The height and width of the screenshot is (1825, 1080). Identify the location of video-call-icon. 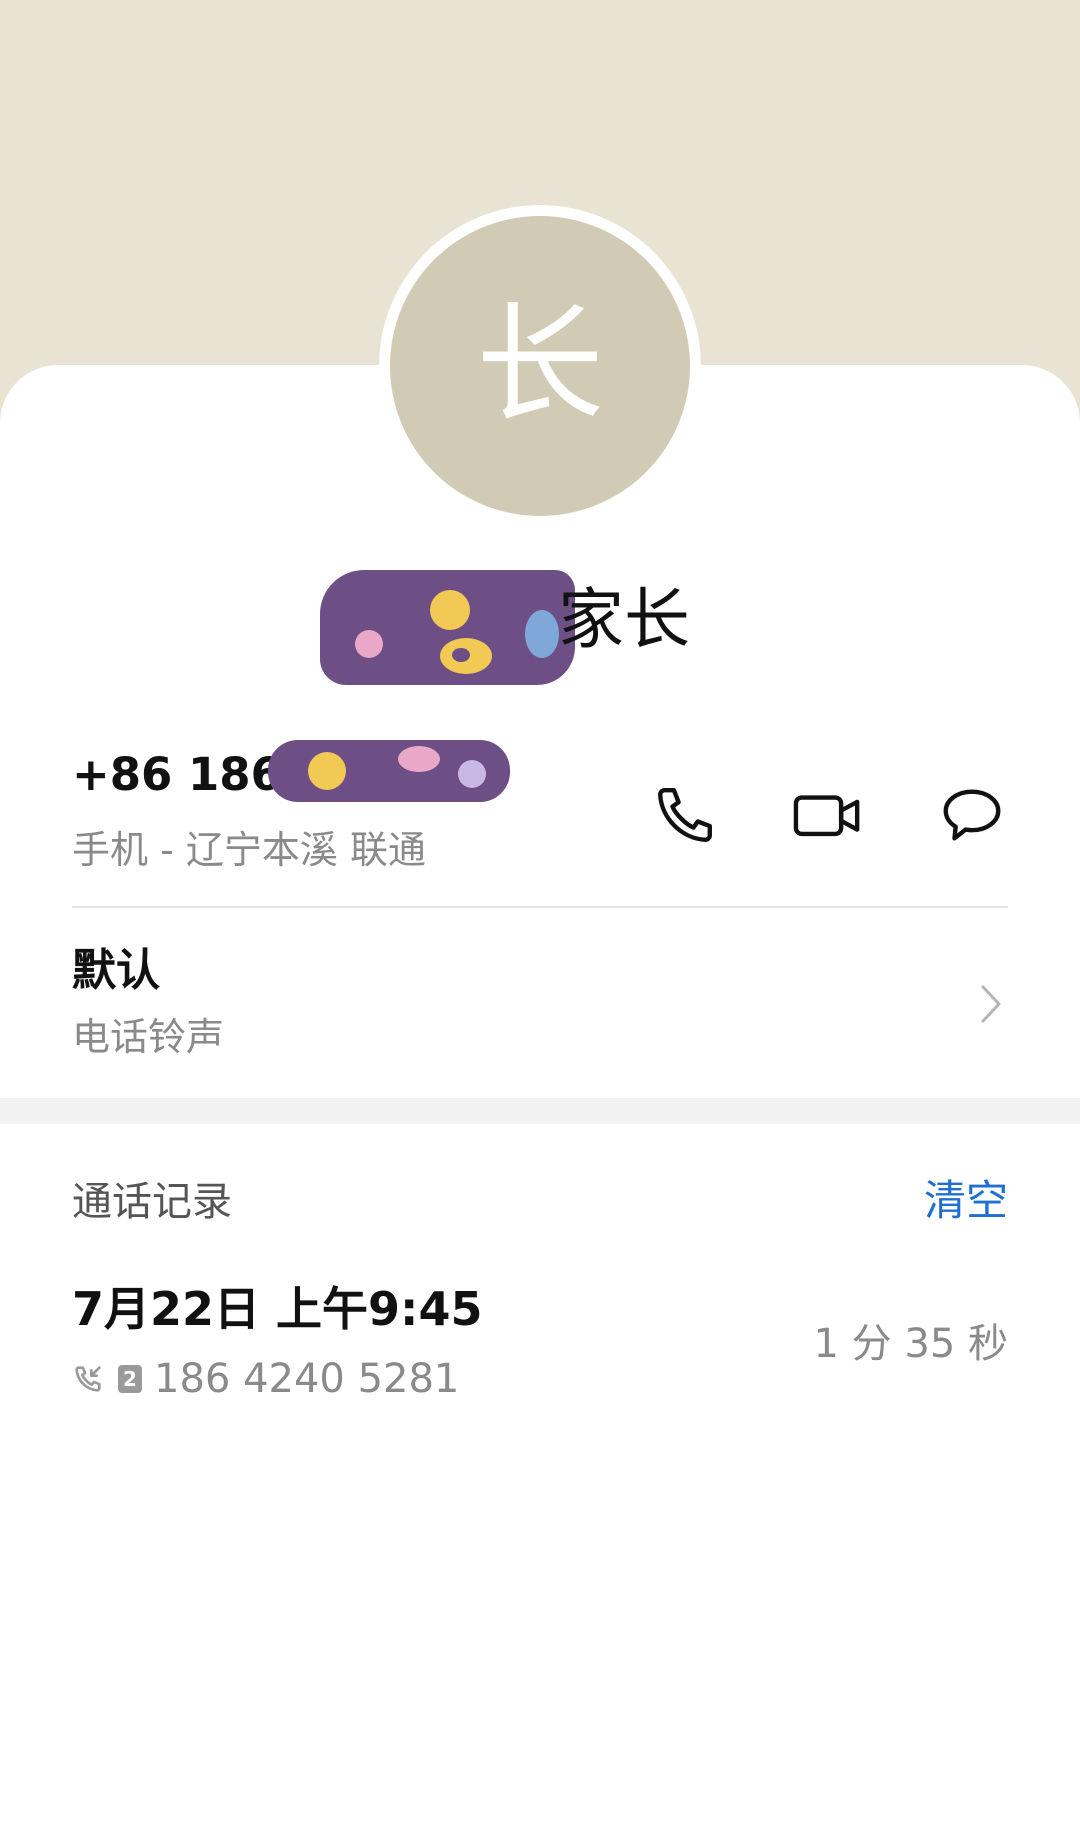
(826, 816).